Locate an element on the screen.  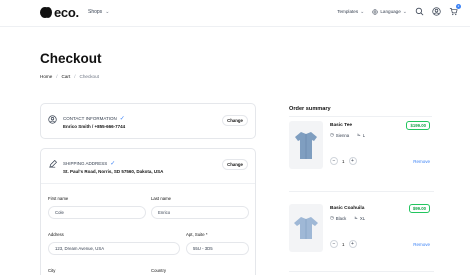
nav-shops-label: Shops is located at coordinates (95, 12).